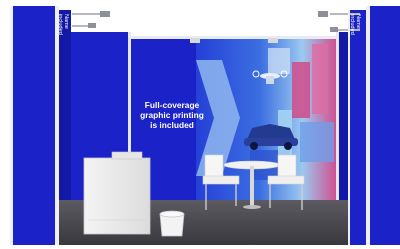  What do you see at coordinates (352, 24) in the screenshot?
I see `right-fascia-line-2: included` at bounding box center [352, 24].